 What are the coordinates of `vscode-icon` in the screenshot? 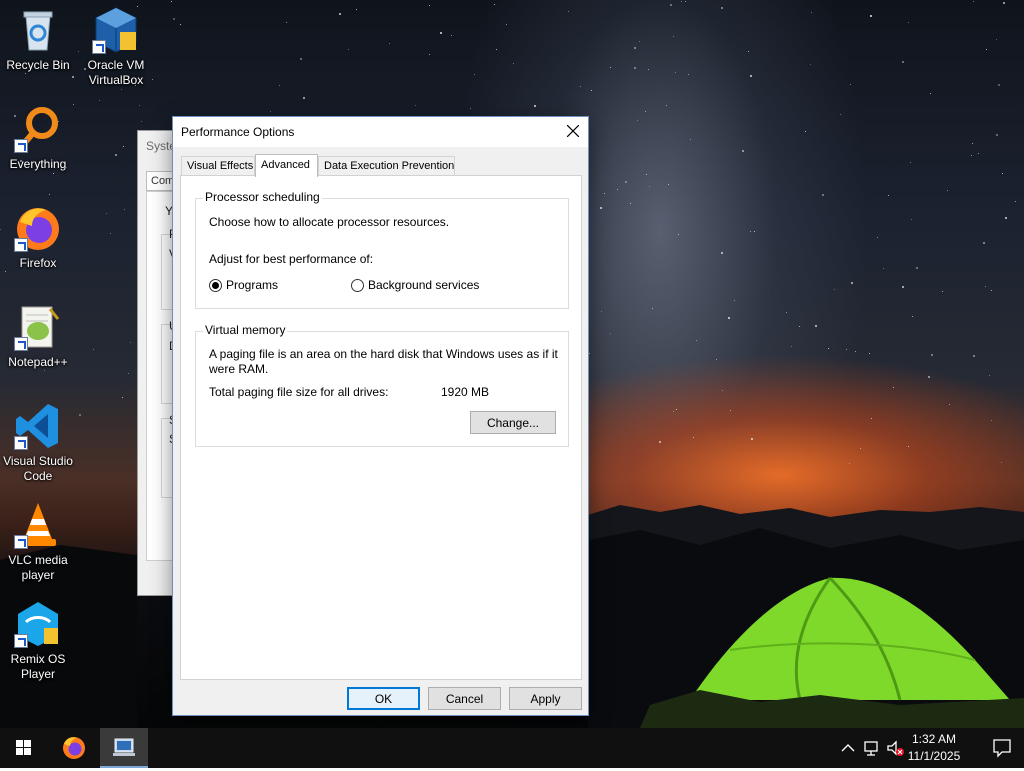 It's located at (38, 426).